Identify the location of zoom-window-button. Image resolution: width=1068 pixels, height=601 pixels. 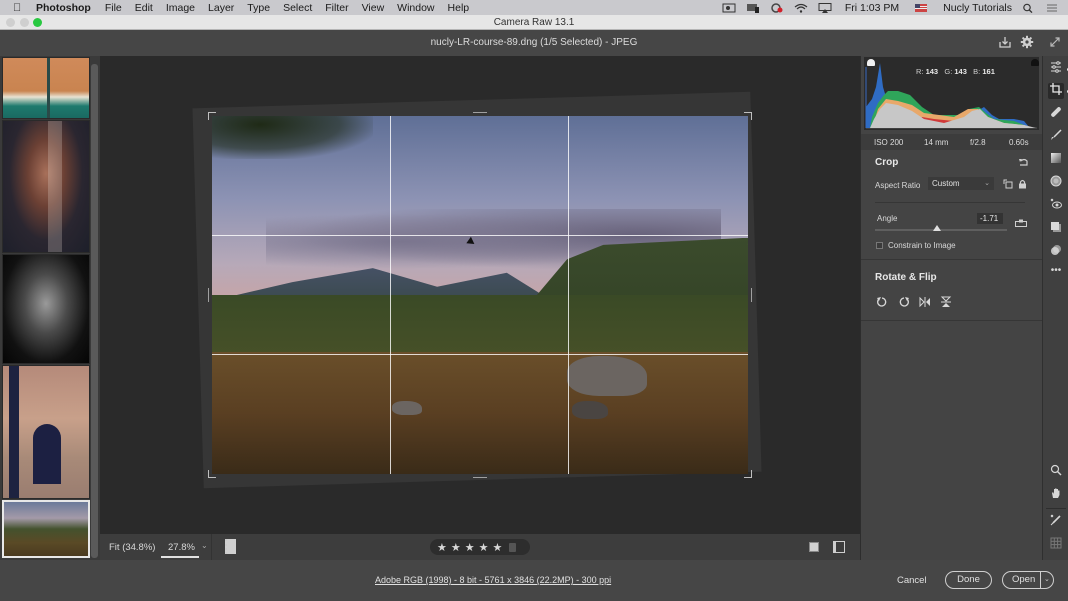
(37, 22).